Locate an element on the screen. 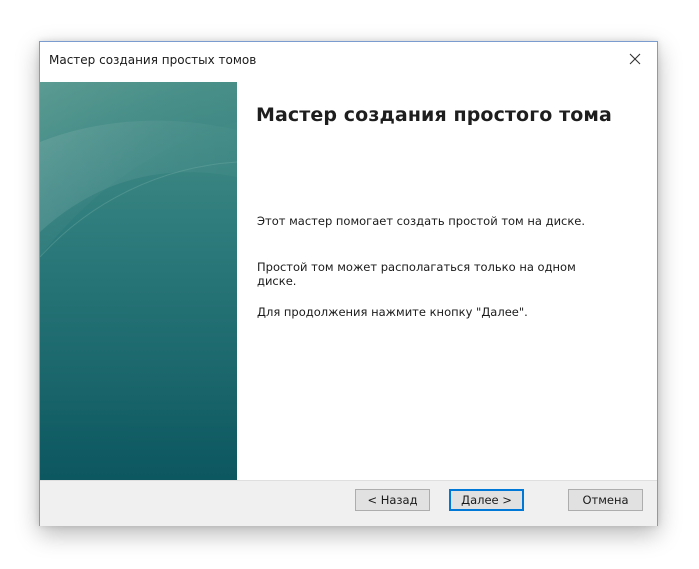  wizard-heading: Мастер создания простого тома is located at coordinates (434, 115).